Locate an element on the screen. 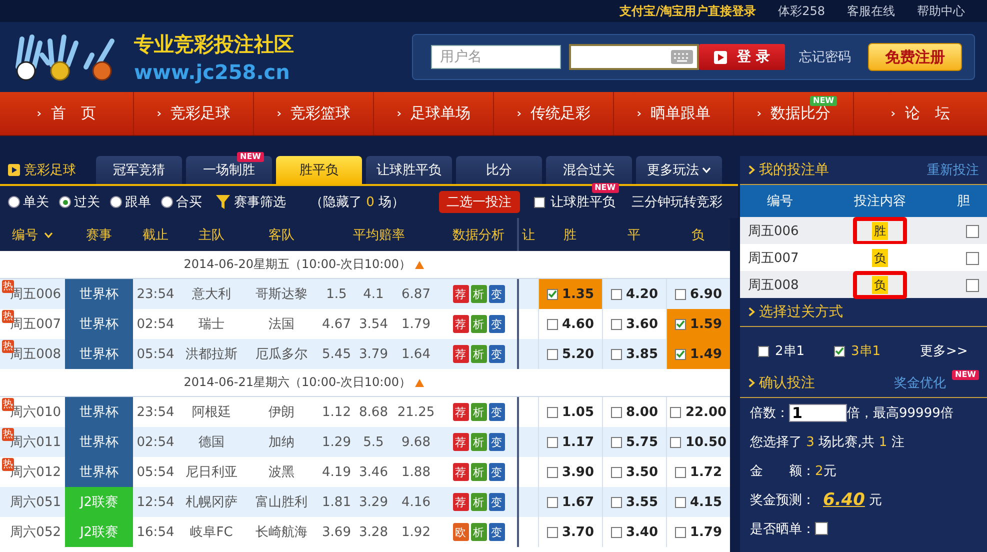 This screenshot has height=552, width=987. username-field: 用户名 is located at coordinates (496, 57).